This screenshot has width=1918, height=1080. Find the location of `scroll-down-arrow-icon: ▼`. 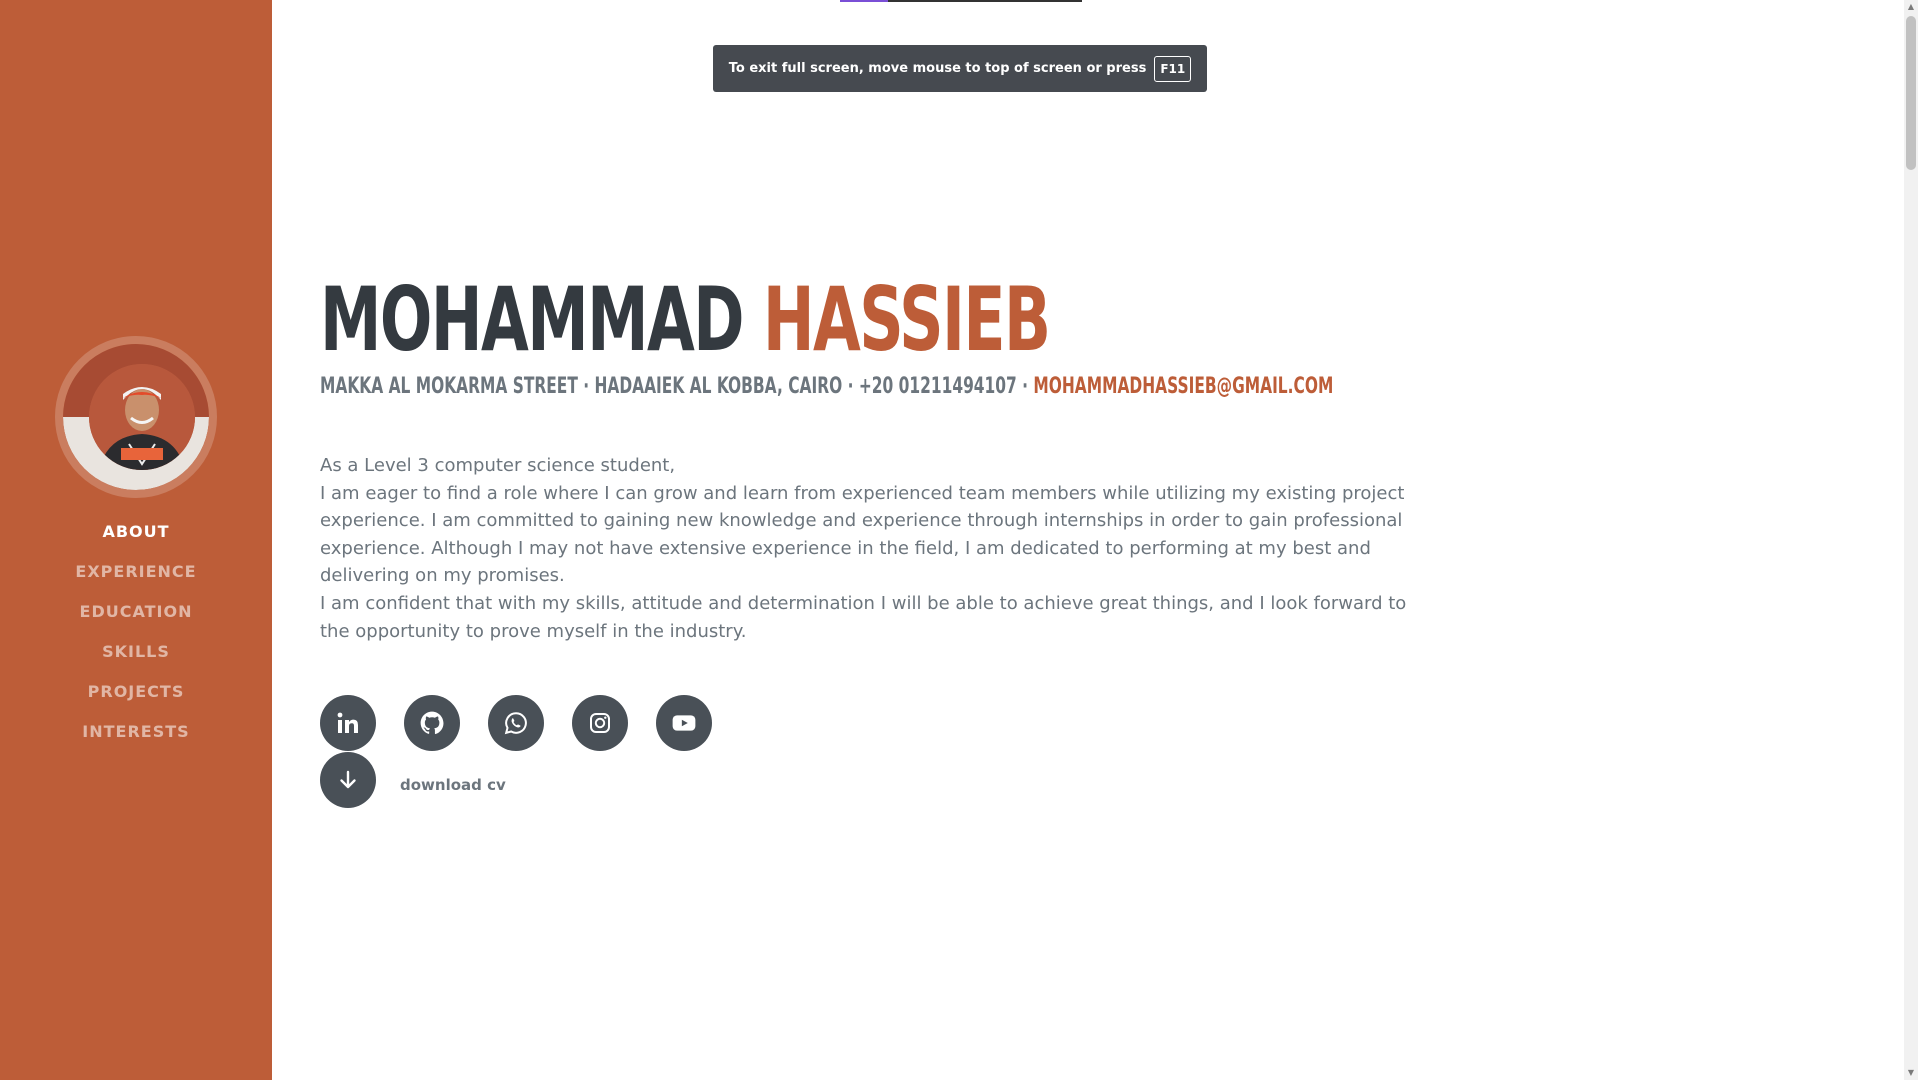

scroll-down-arrow-icon: ▼ is located at coordinates (1911, 1073).